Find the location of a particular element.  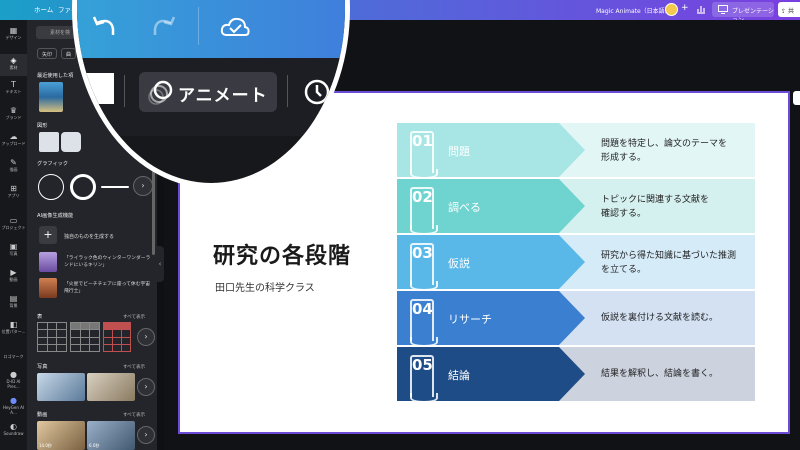

rail-soundraw: ◐ Soundraw is located at coordinates (13, 429).